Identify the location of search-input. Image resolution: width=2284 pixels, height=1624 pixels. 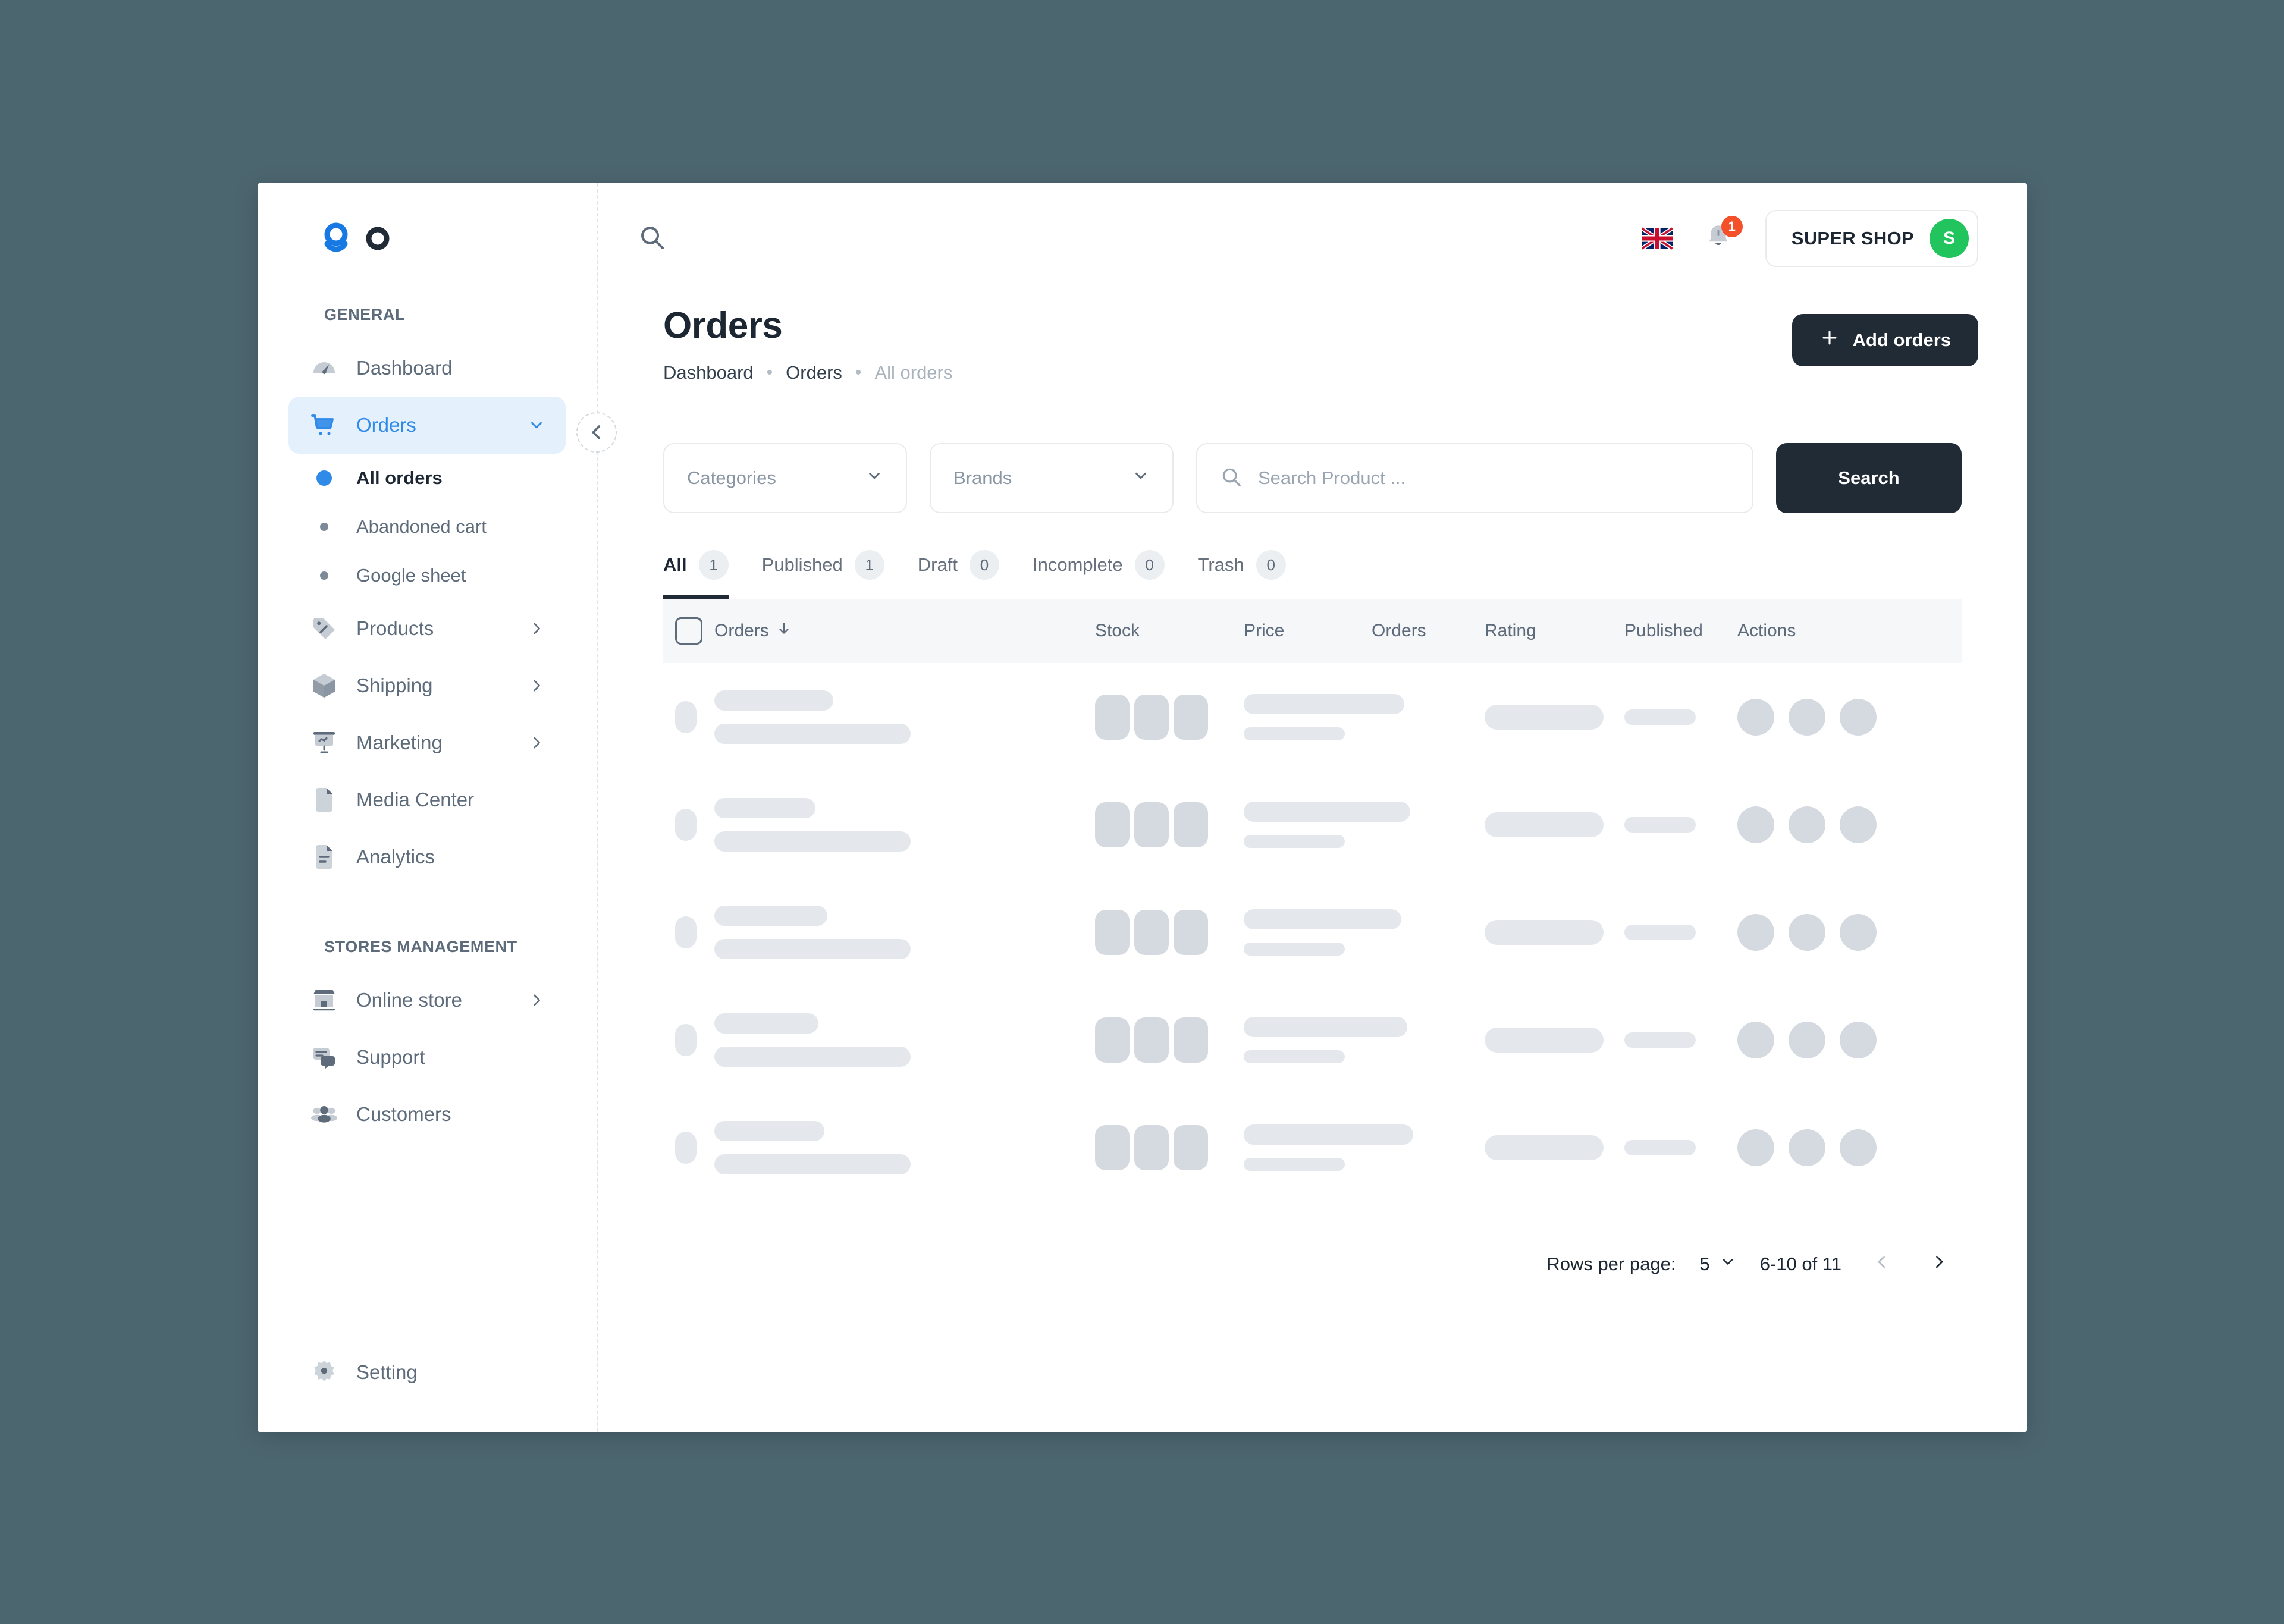
(1494, 478).